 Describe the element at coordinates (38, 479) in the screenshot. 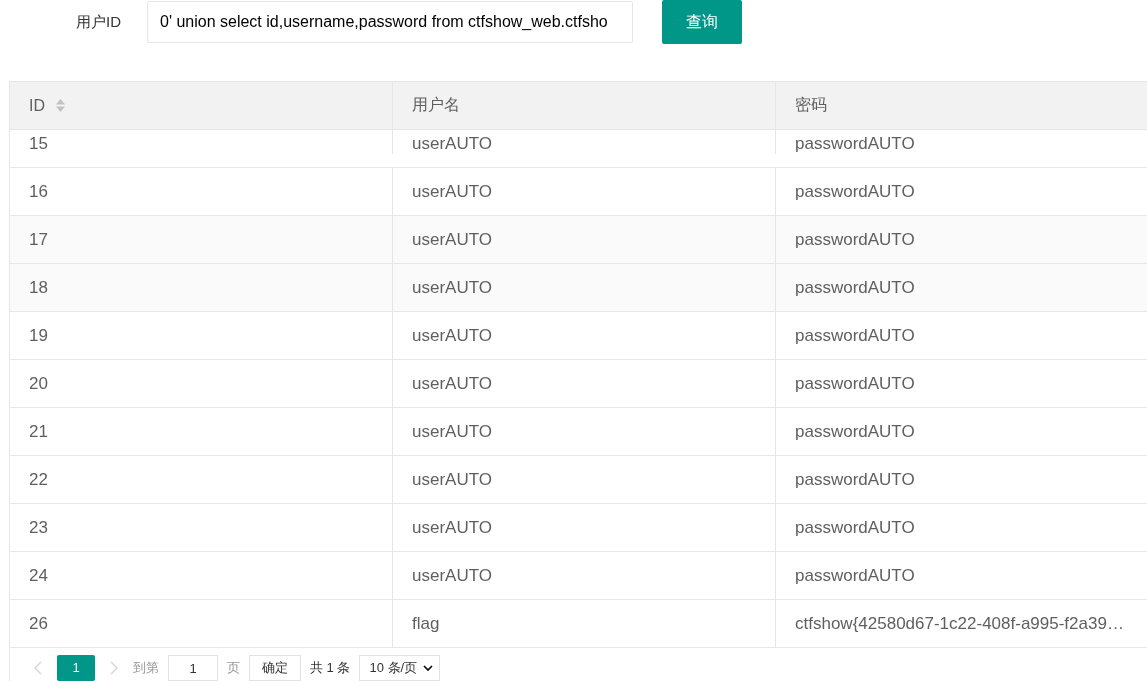

I see `table-cell: 22` at that location.